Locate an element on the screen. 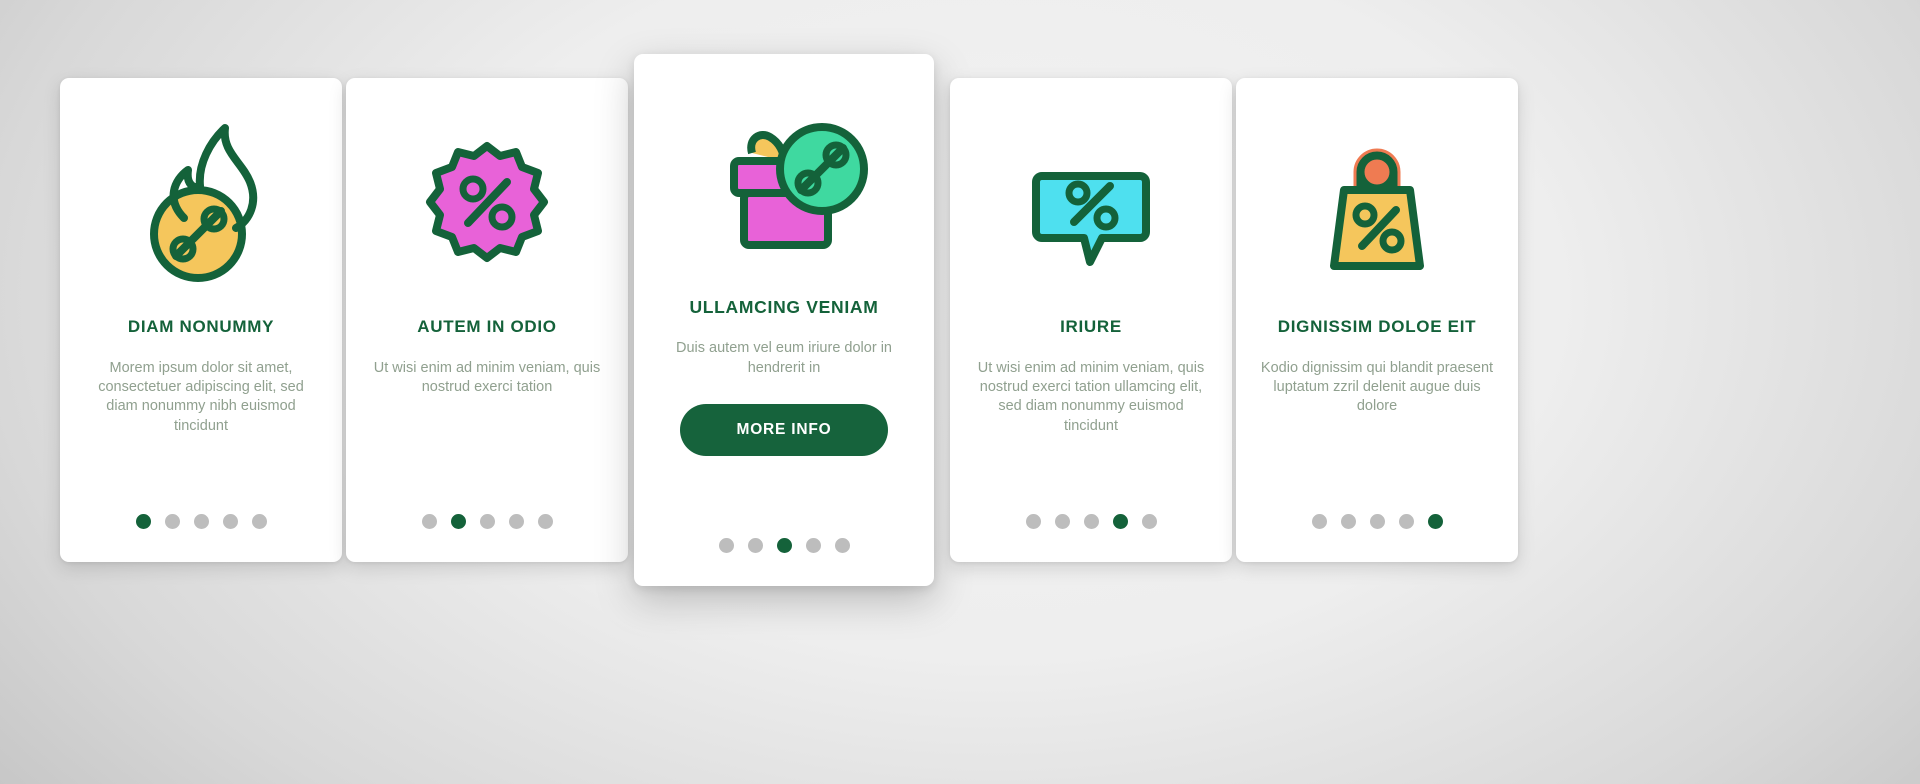 Image resolution: width=1920 pixels, height=784 pixels. card-title: DIAM NONUMMY is located at coordinates (201, 326).